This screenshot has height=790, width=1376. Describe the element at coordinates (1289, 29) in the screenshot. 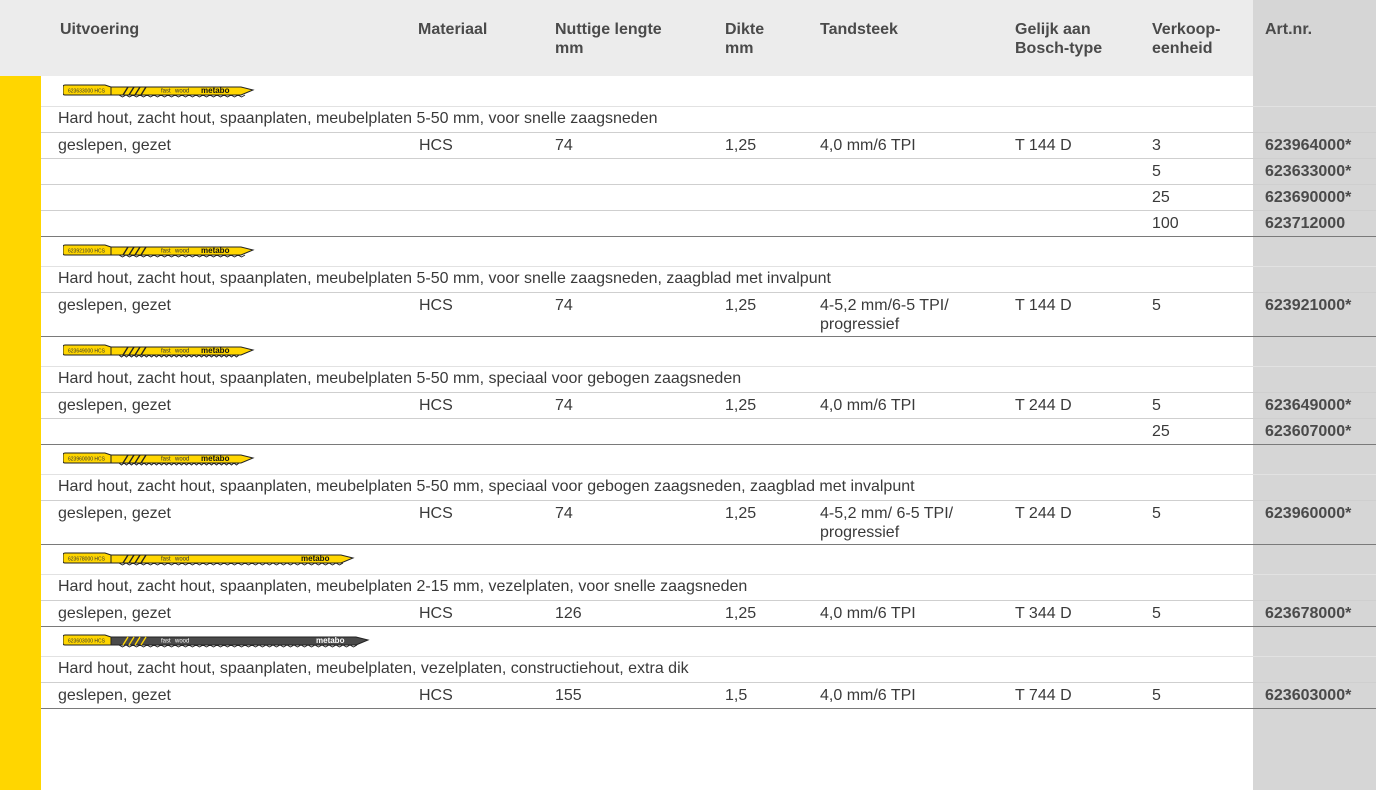

I see `header-artnr: Art.nr.` at that location.